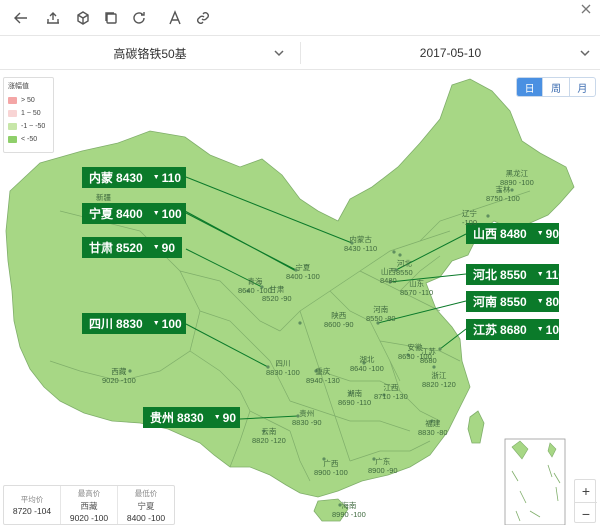  I want to click on summary-average: 平均价 8720 -104, so click(32, 505).